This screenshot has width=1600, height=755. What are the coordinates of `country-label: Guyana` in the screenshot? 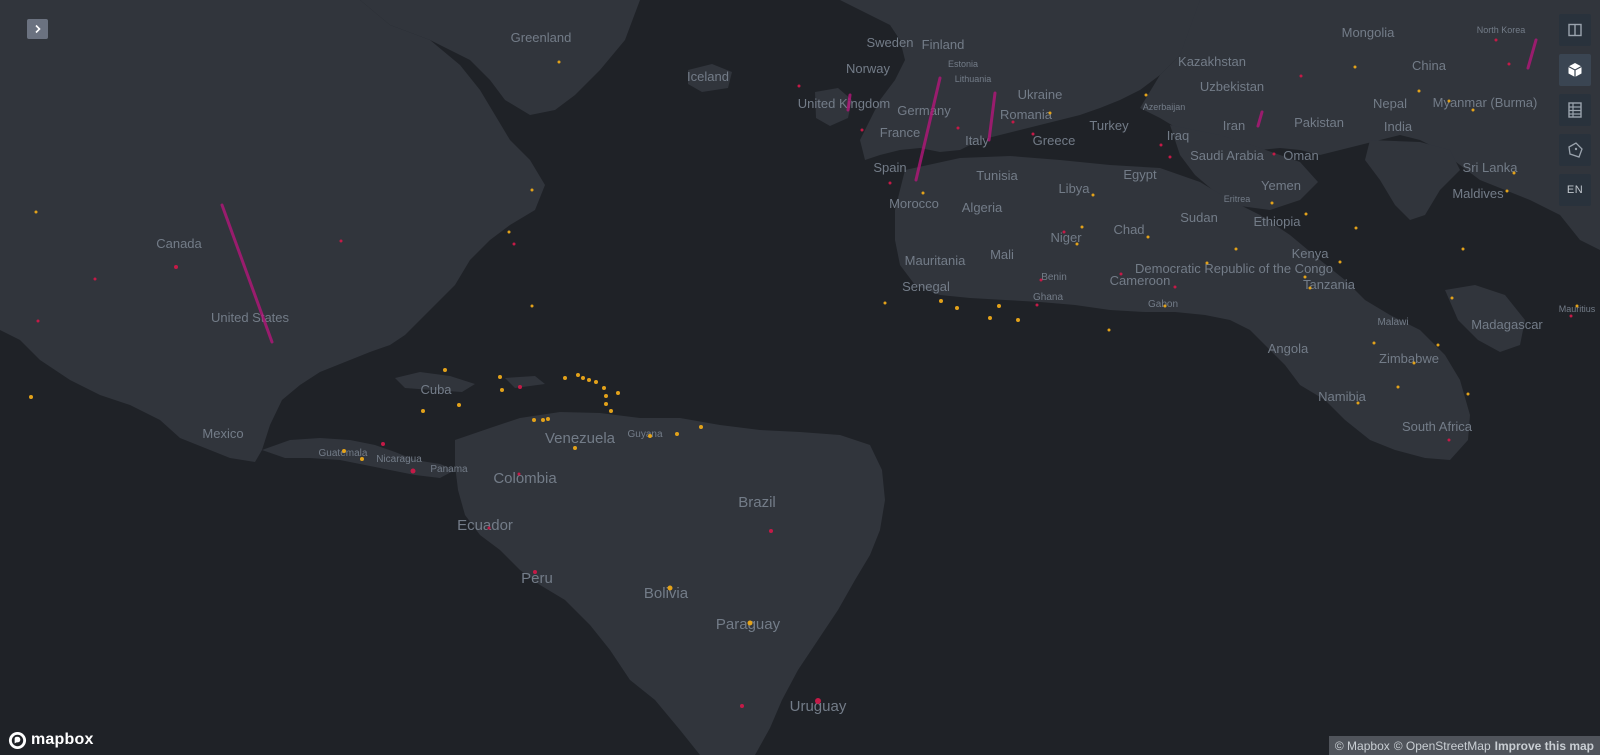 It's located at (644, 434).